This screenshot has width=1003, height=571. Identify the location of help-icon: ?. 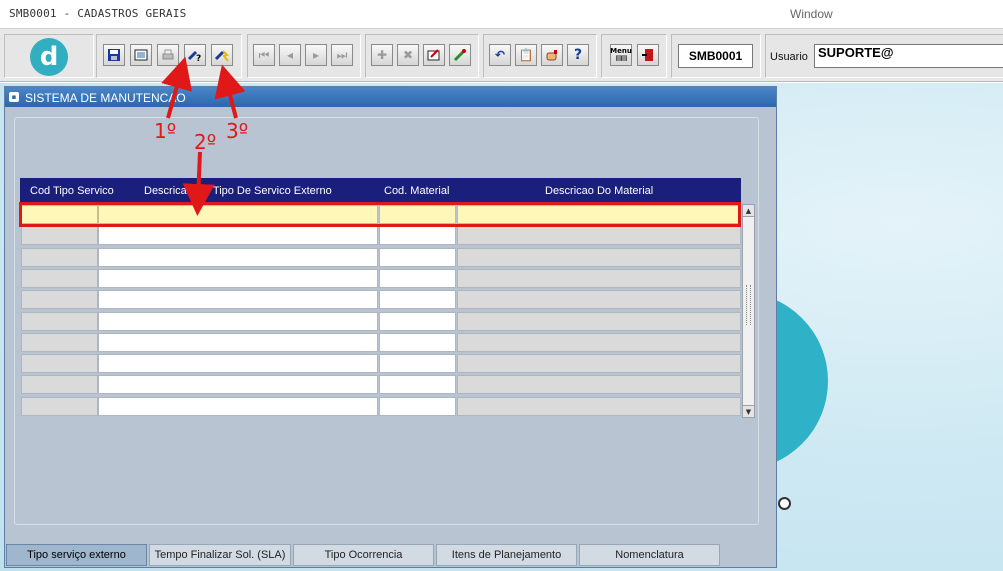
(578, 55).